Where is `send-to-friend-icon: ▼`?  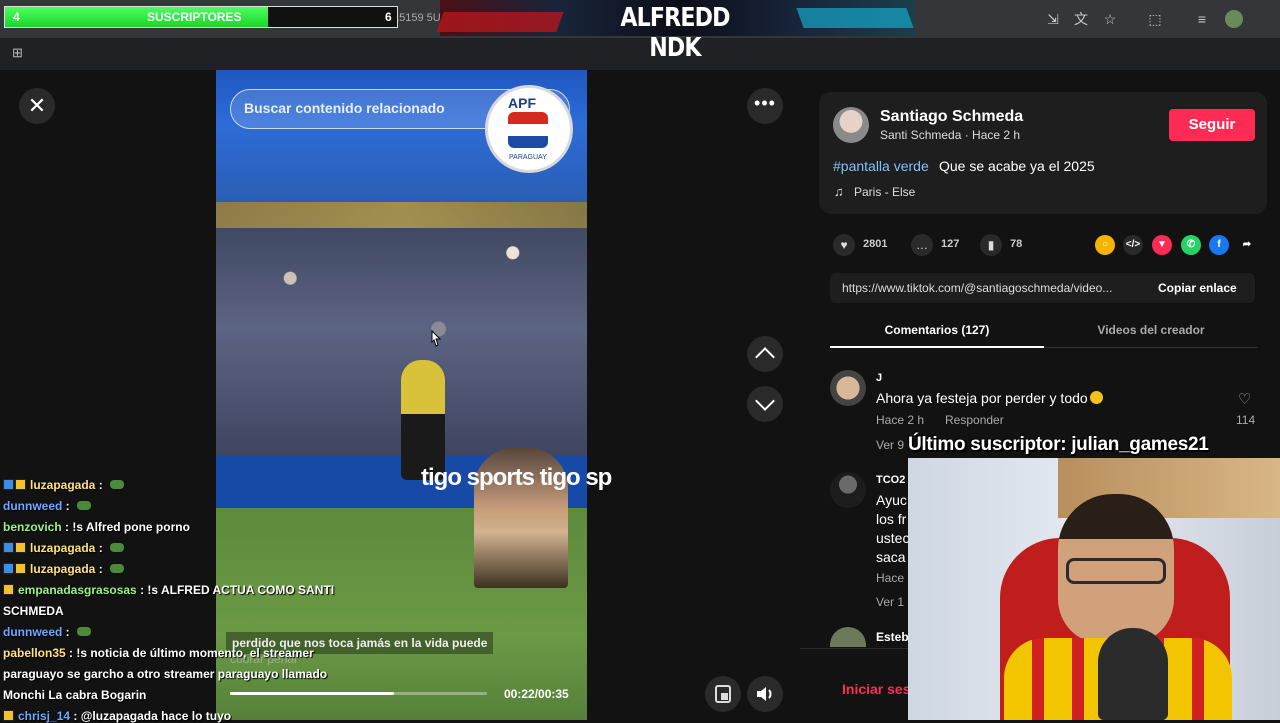 send-to-friend-icon: ▼ is located at coordinates (1162, 245).